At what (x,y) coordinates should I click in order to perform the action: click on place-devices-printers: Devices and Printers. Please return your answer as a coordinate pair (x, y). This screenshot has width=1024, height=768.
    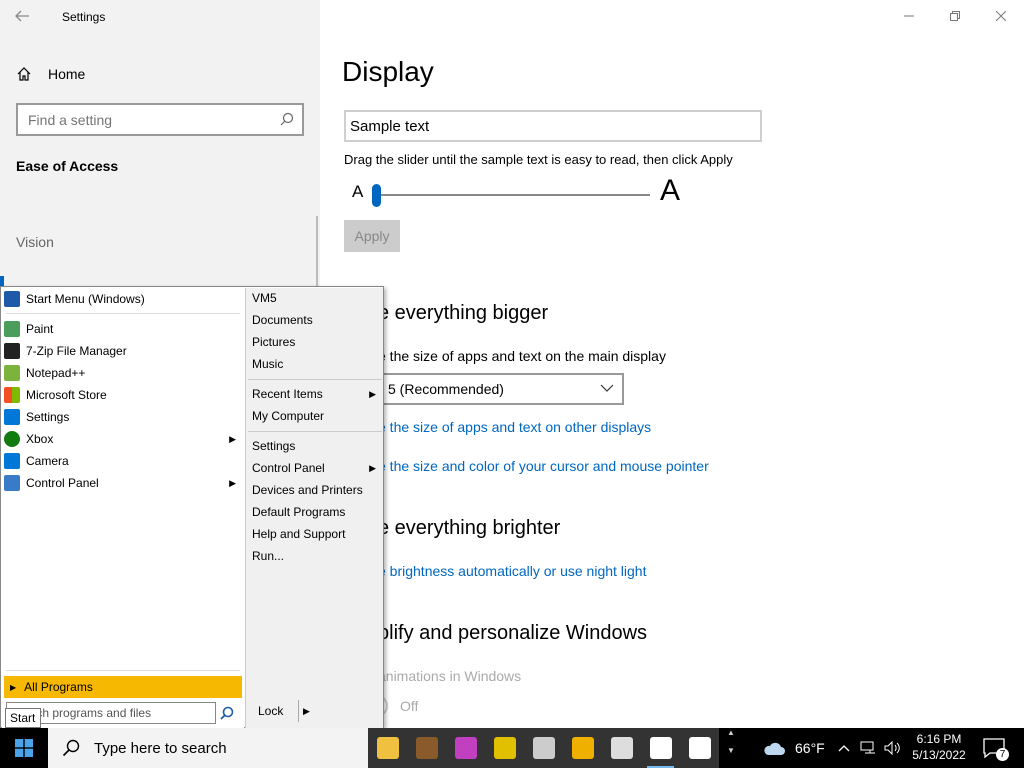
    Looking at the image, I should click on (316, 490).